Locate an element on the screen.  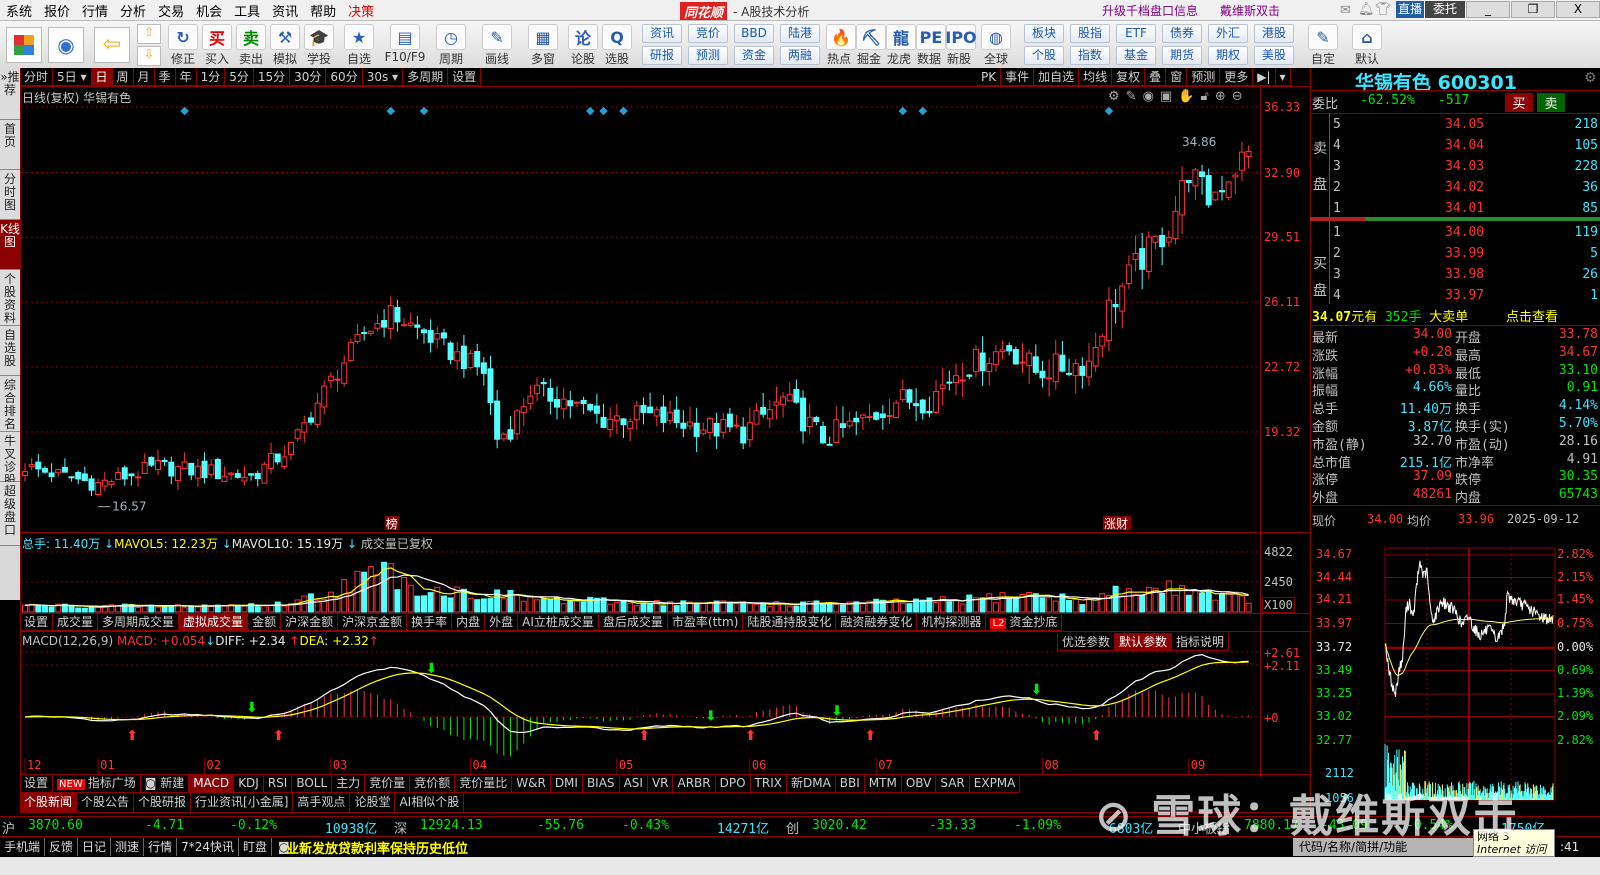
period-tab-1: 5日 ▾ is located at coordinates (72, 76).